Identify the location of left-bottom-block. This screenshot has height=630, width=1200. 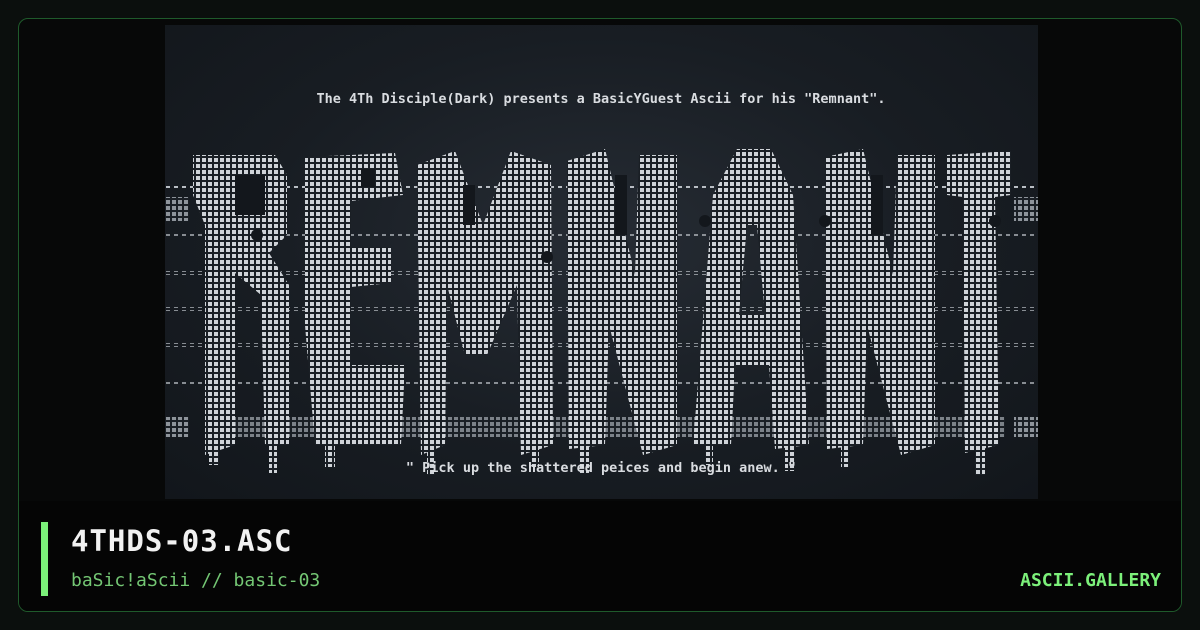
(177, 427).